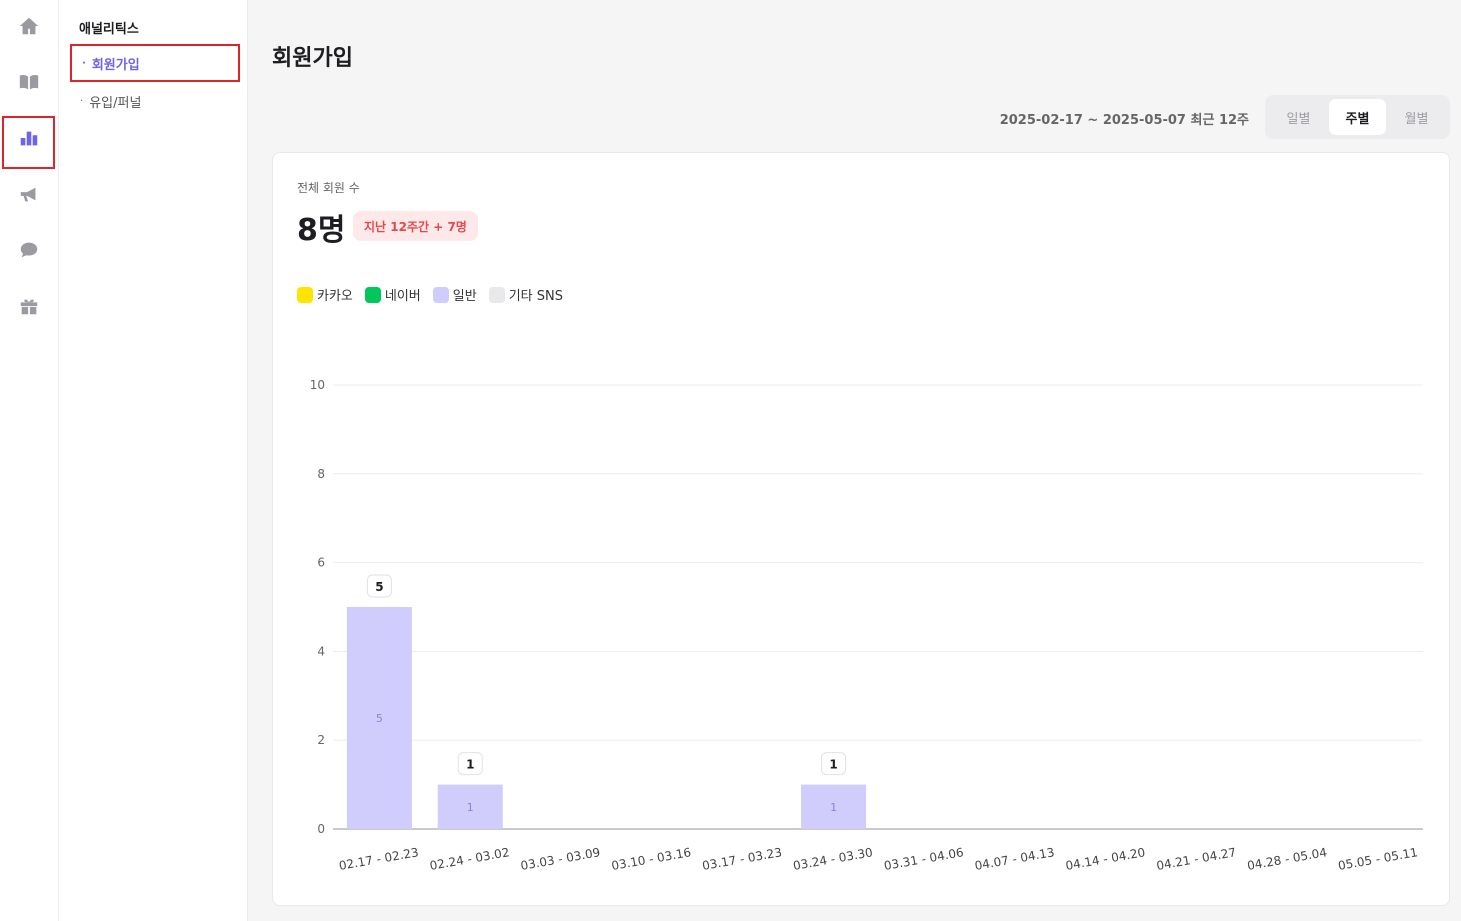  I want to click on date-range-text: 2025-02-17 ~ 2025-05-07 최근 12주, so click(1124, 120).